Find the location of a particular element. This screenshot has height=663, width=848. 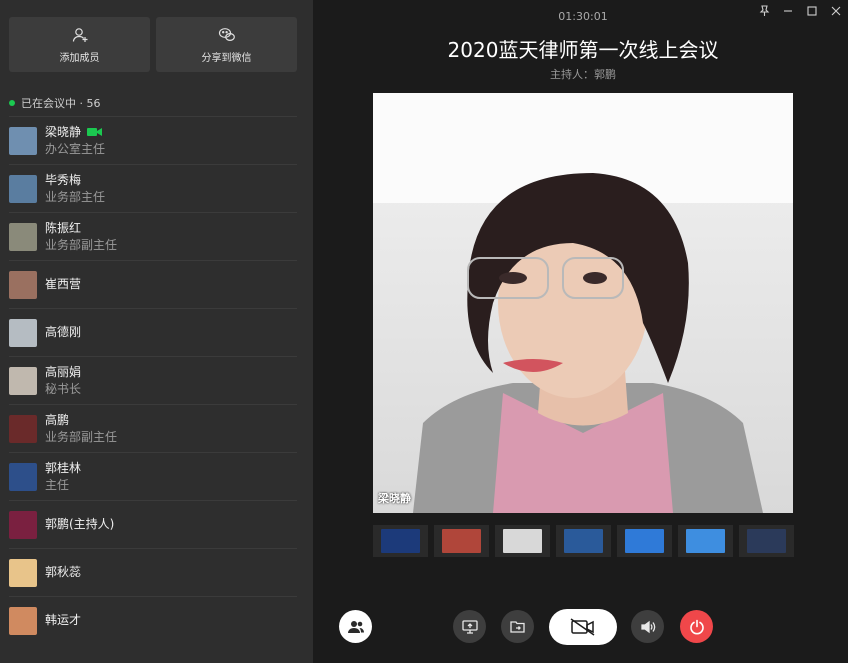

member-info: 高丽娟 秘书长 is located at coordinates (63, 381).